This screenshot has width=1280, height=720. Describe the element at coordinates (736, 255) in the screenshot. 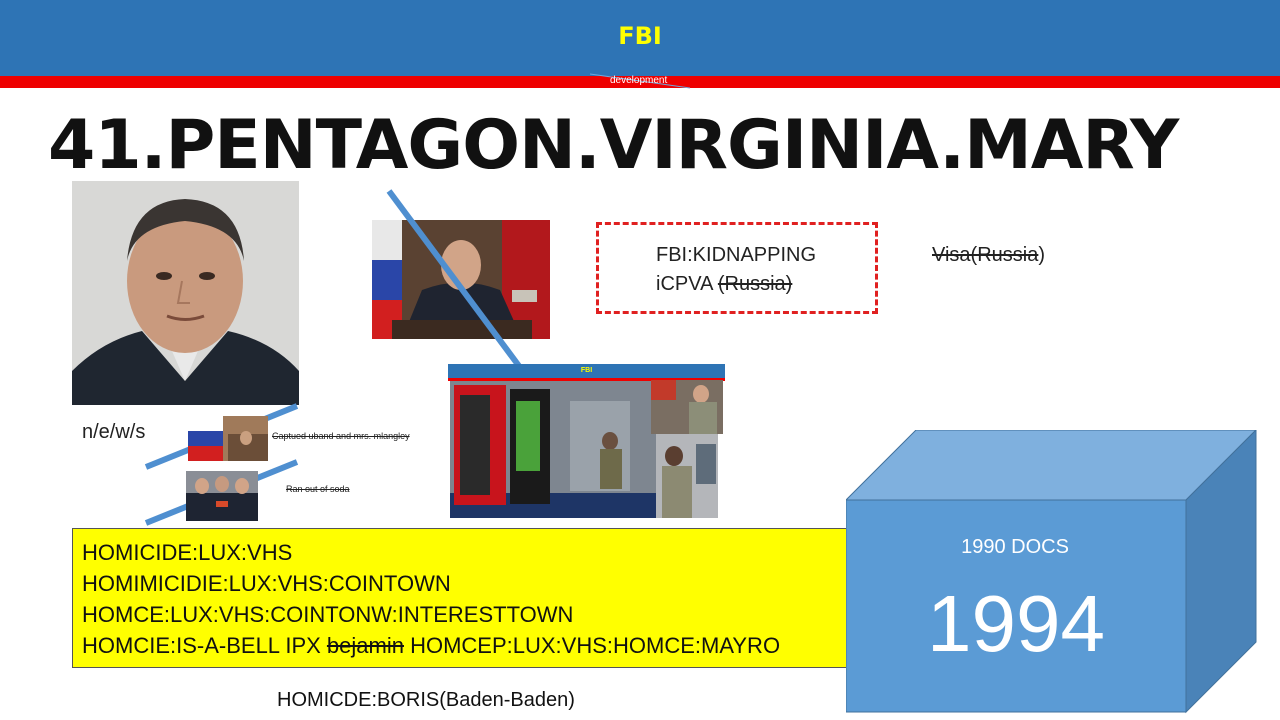

I see `kidnapping-label: FBI:KIDNAPPING` at that location.